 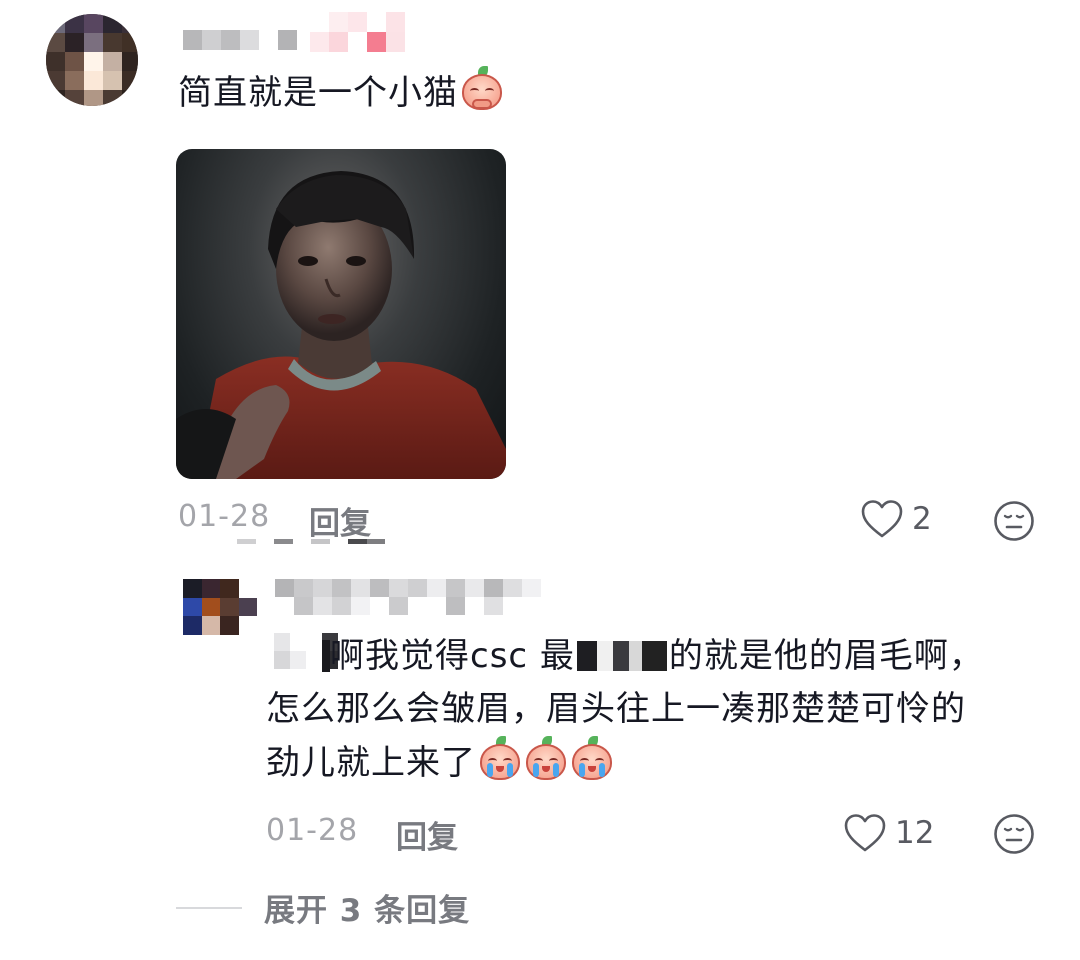 I want to click on comment-date: 01-28, so click(x=224, y=516).